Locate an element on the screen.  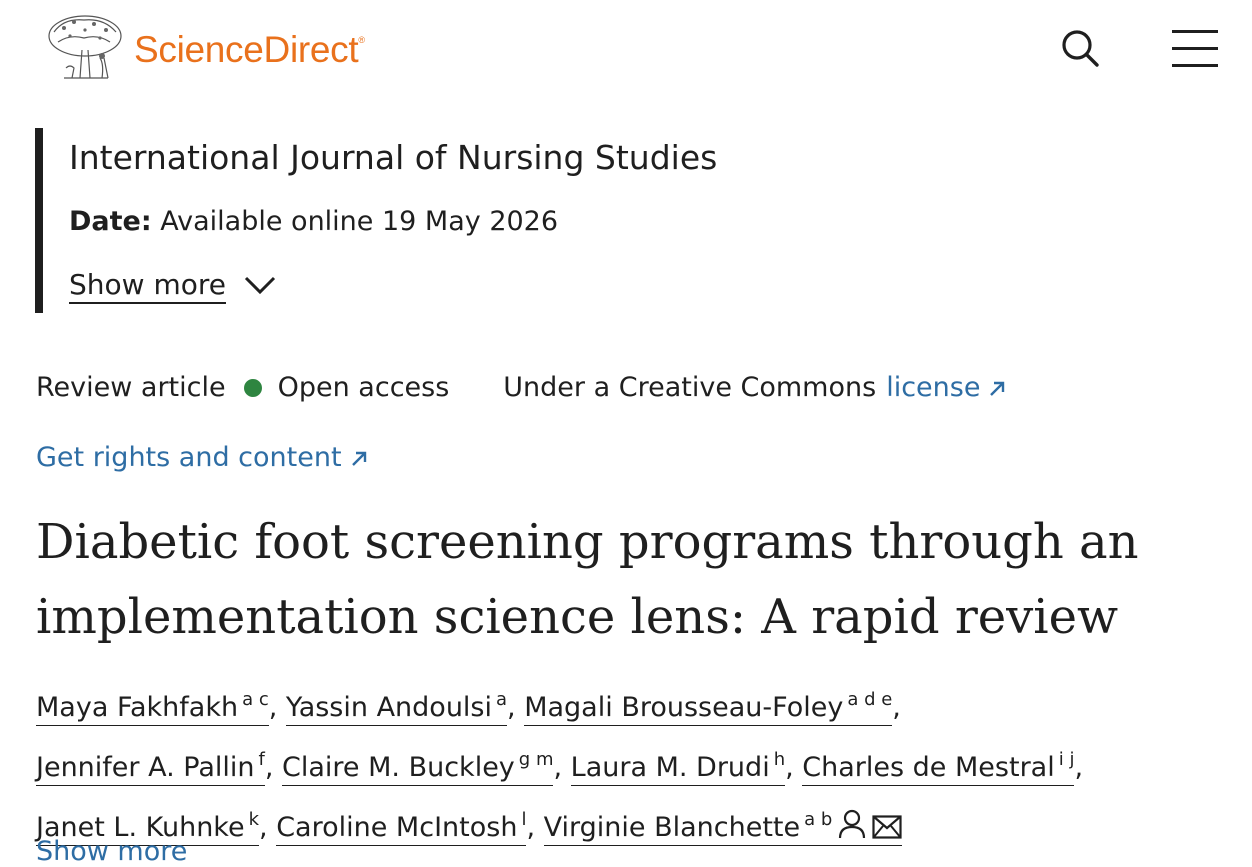
license-link: license is located at coordinates (946, 387).